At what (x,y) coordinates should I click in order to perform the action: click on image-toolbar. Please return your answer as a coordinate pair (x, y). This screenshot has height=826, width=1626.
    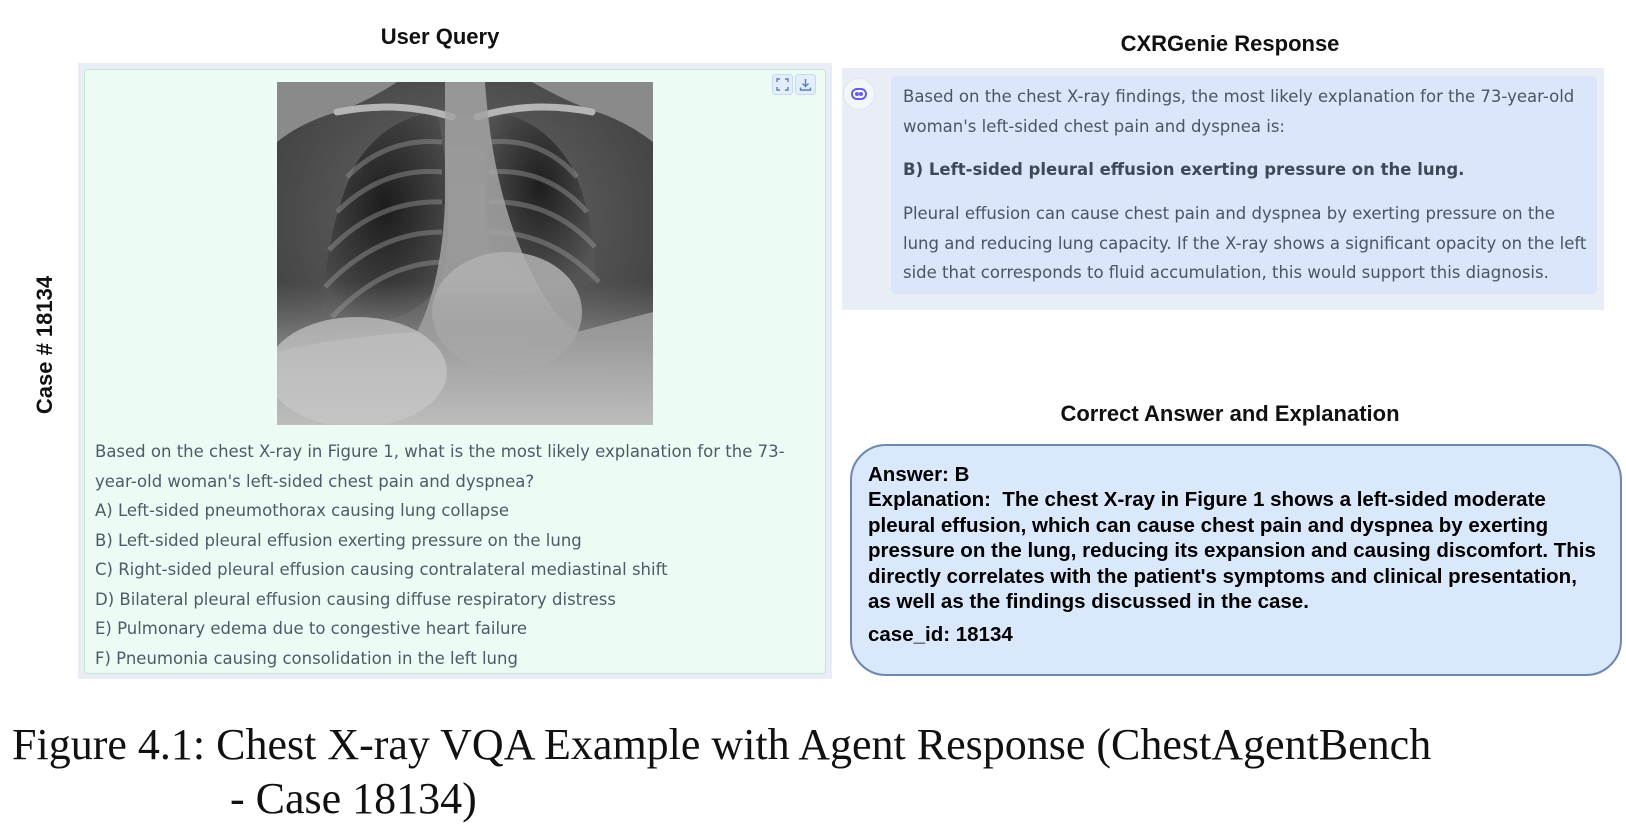
    Looking at the image, I should click on (795, 85).